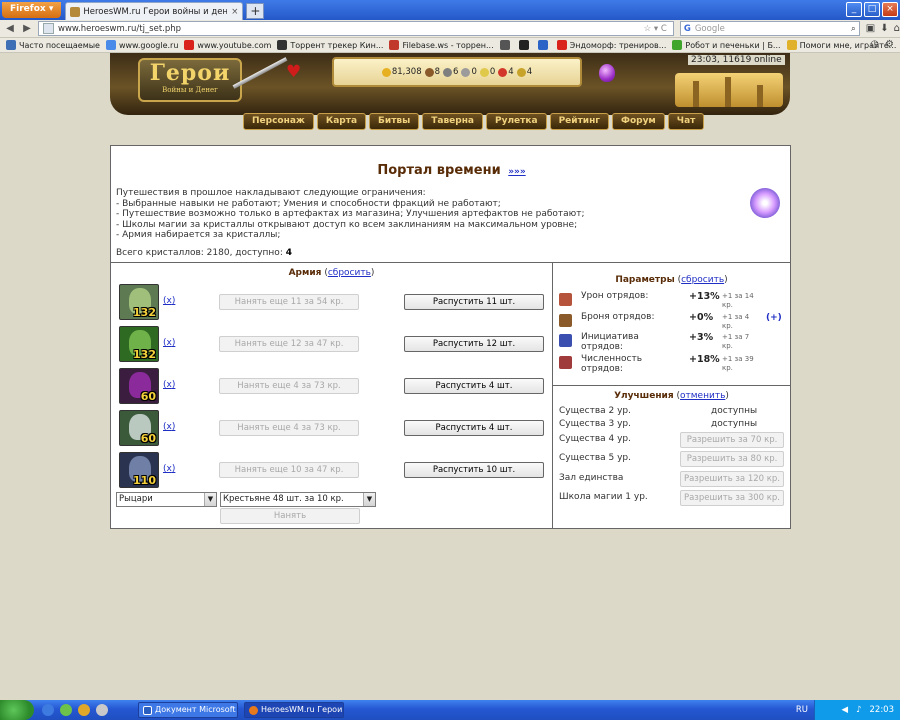 The width and height of the screenshot is (900, 720). What do you see at coordinates (897, 28) in the screenshot?
I see `home-icon: ⌂` at bounding box center [897, 28].